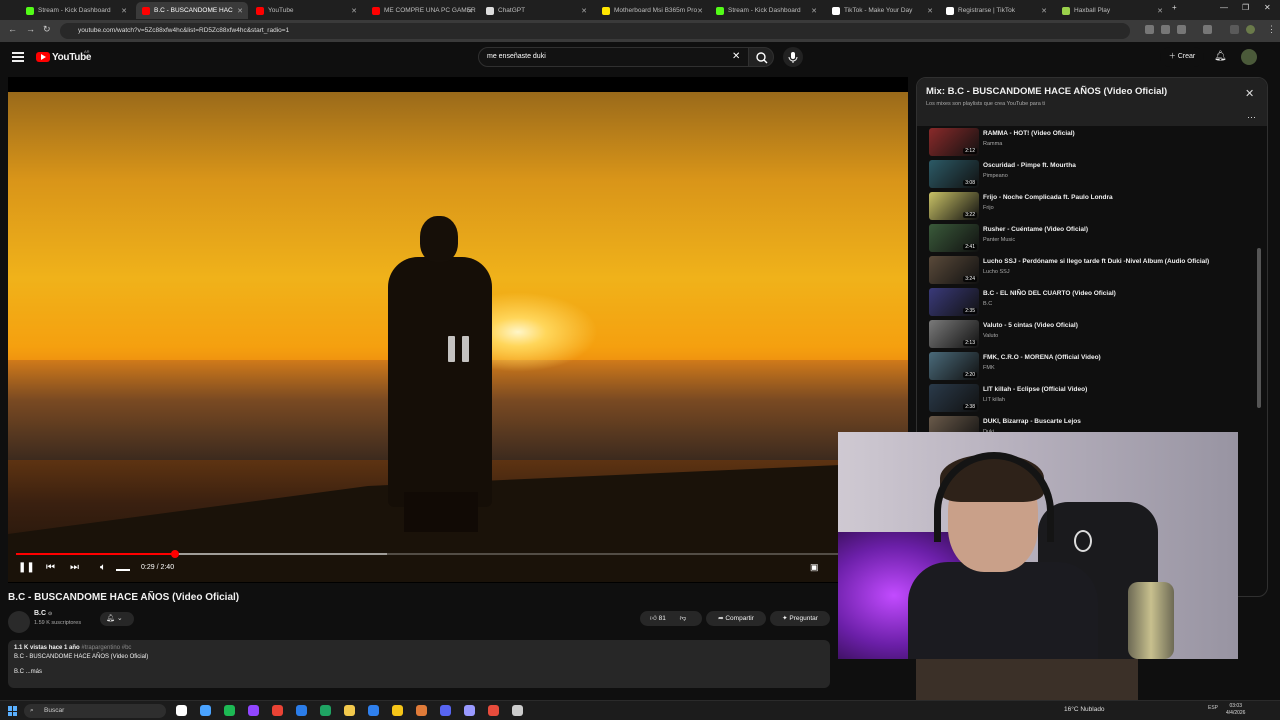 The height and width of the screenshot is (720, 1280). I want to click on browser-tab: TikTok - Make Your Day ✕, so click(882, 10).